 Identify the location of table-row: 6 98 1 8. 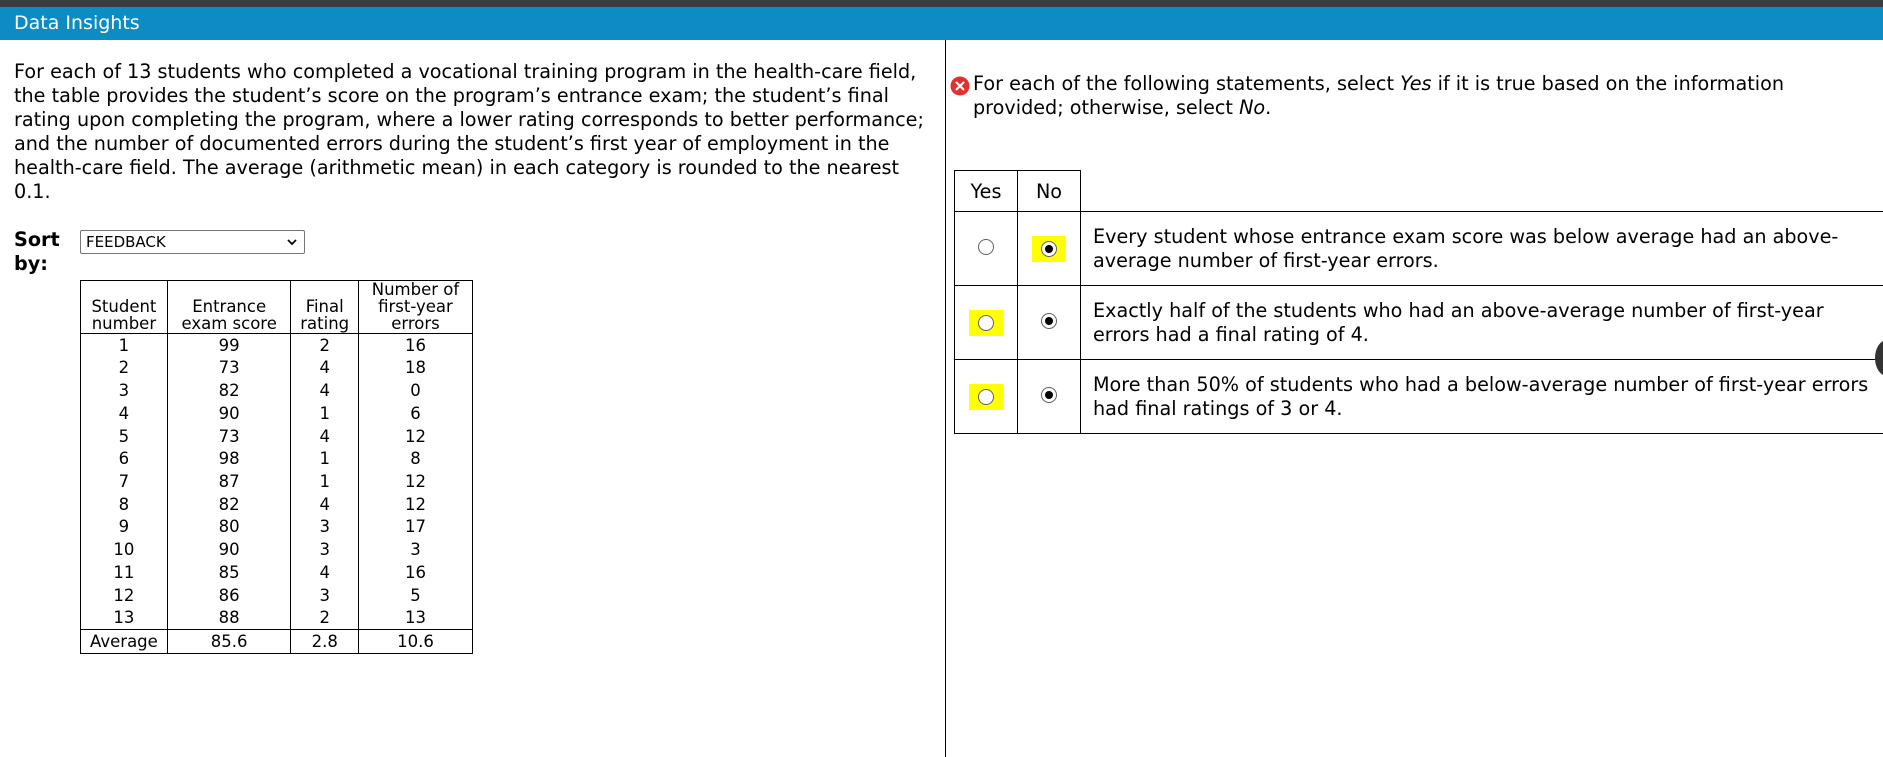
(277, 459).